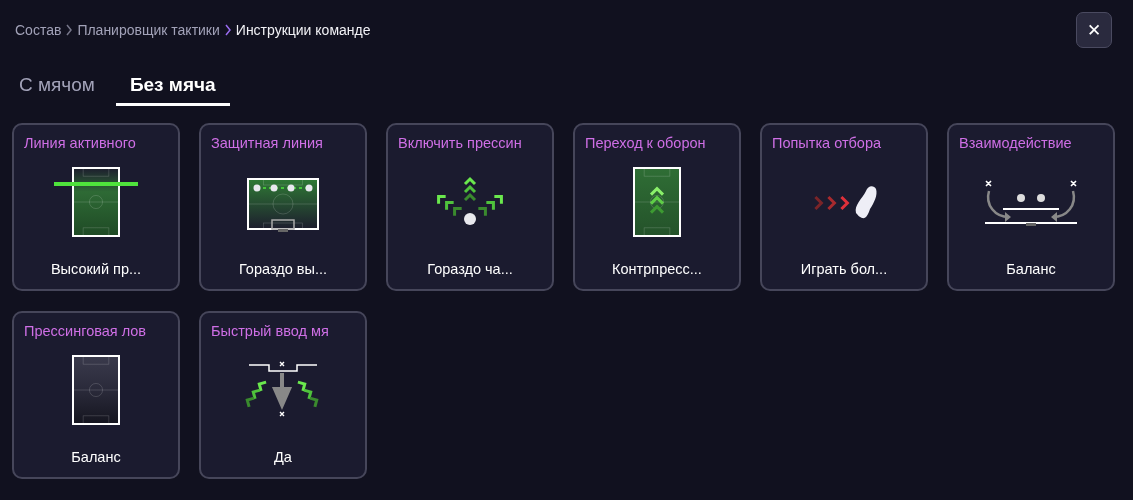 The image size is (1133, 500). What do you see at coordinates (96, 395) in the screenshot?
I see `instruction-card: Прессинговая лов Баланс` at bounding box center [96, 395].